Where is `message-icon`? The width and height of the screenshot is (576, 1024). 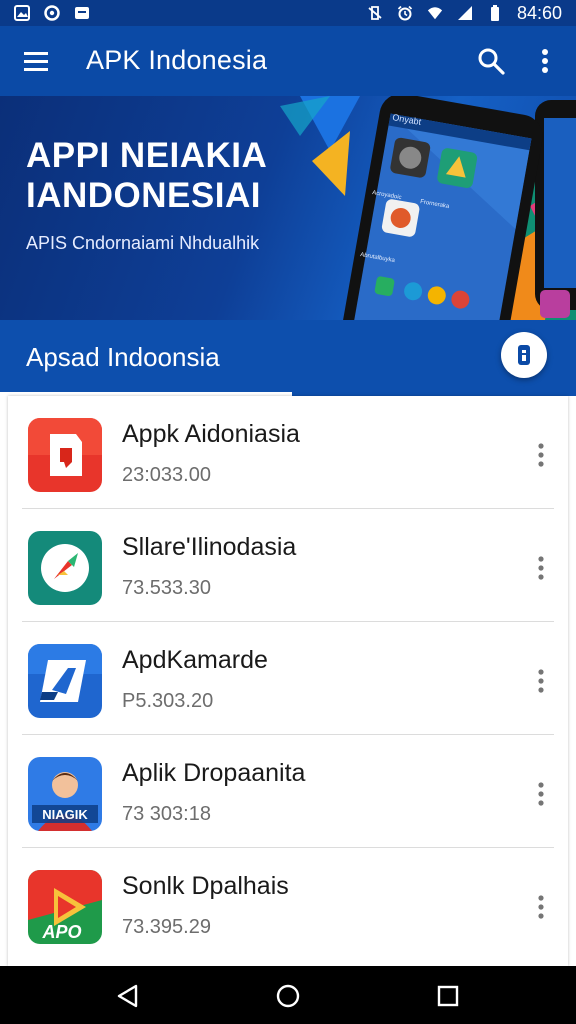 message-icon is located at coordinates (82, 13).